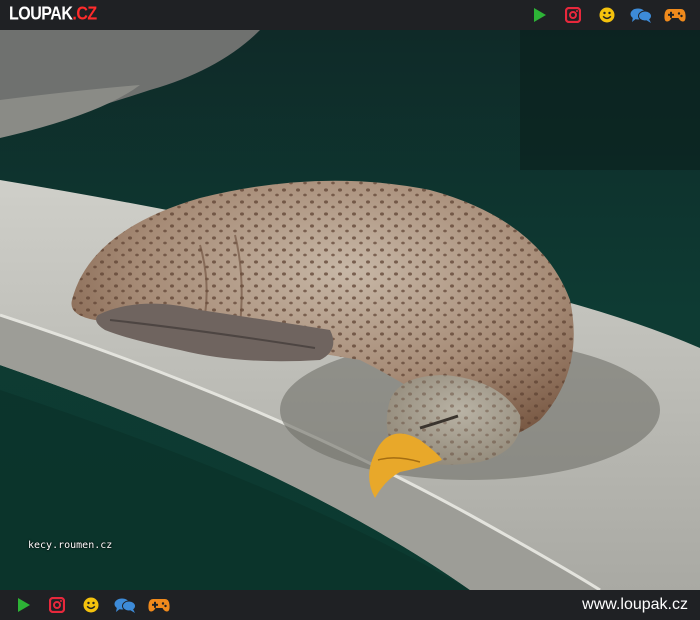 Image resolution: width=700 pixels, height=620 pixels. Describe the element at coordinates (70, 545) in the screenshot. I see `photo-watermark: kecy.roumen.cz` at that location.